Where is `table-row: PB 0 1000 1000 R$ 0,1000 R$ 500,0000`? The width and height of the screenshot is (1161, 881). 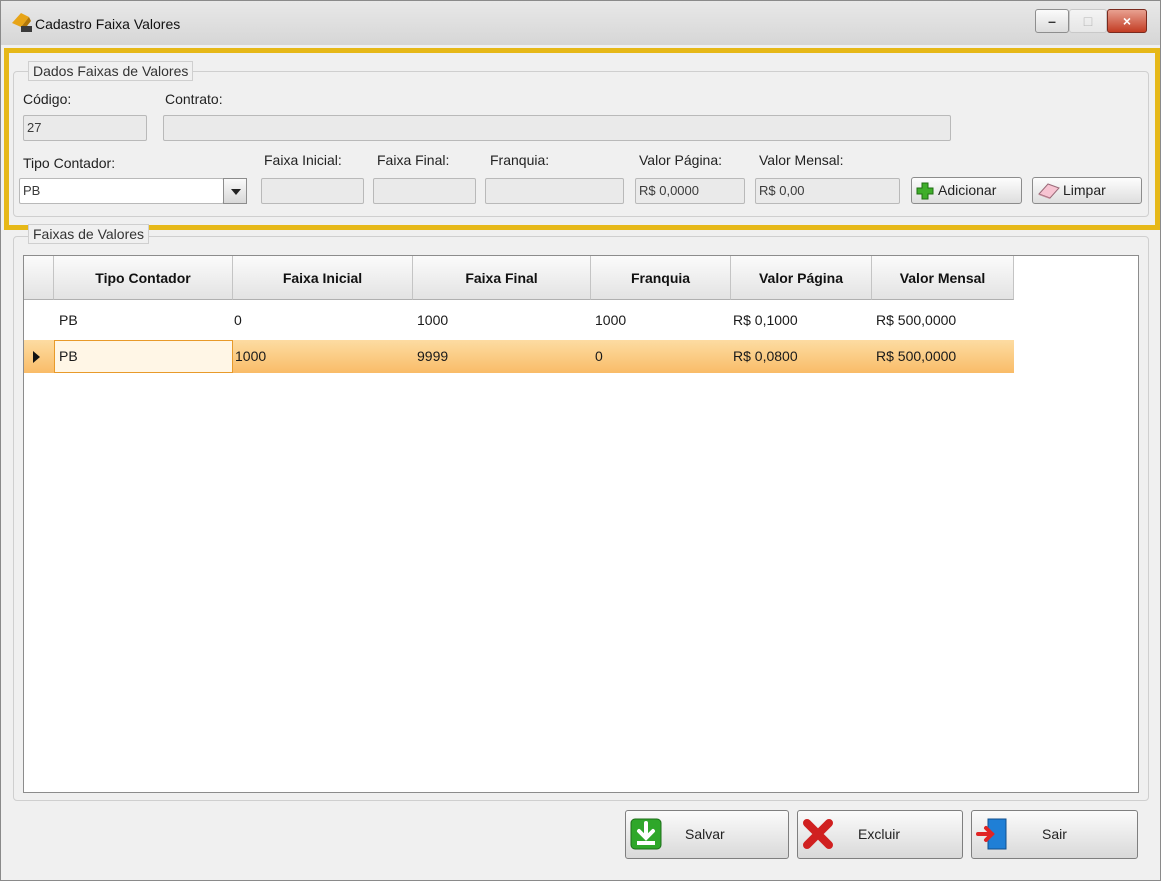 table-row: PB 0 1000 1000 R$ 0,1000 R$ 500,0000 is located at coordinates (519, 320).